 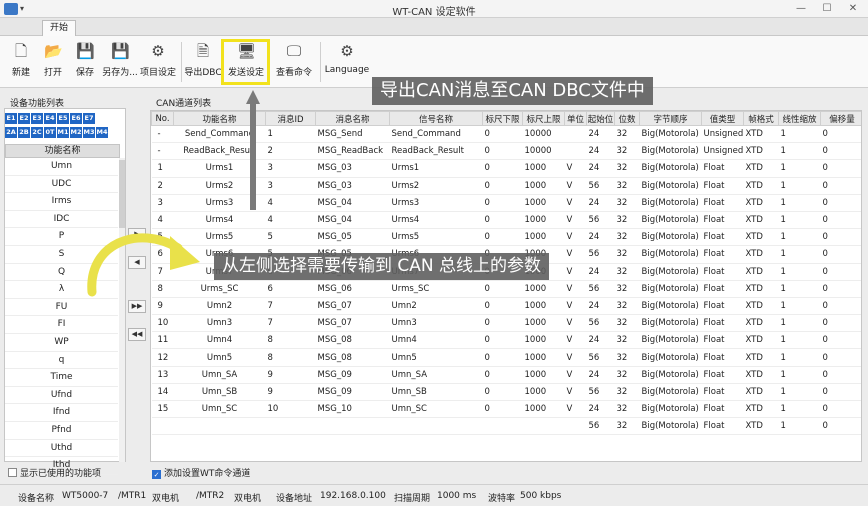 What do you see at coordinates (63, 118) in the screenshot?
I see `device-badge: E5` at bounding box center [63, 118].